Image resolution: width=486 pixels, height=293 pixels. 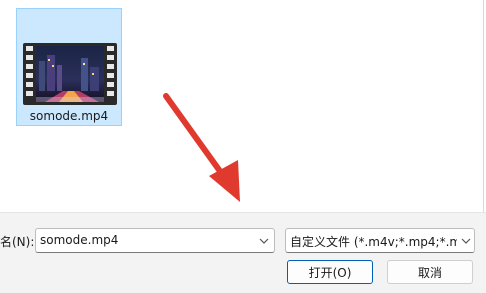 What do you see at coordinates (330, 272) in the screenshot?
I see `open-button: 打开(O)` at bounding box center [330, 272].